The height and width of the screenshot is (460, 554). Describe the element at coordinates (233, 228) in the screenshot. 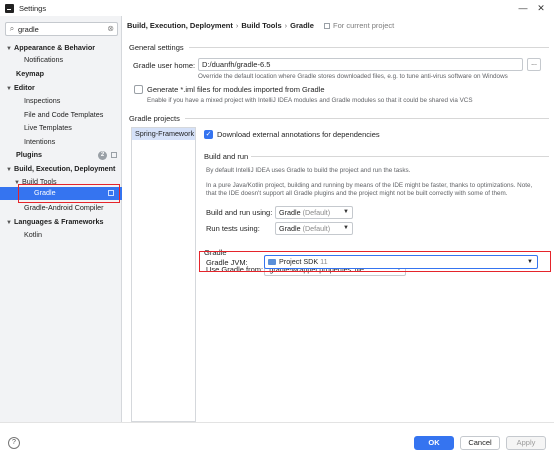

I see `run-tests-using-label: Run tests using:` at that location.